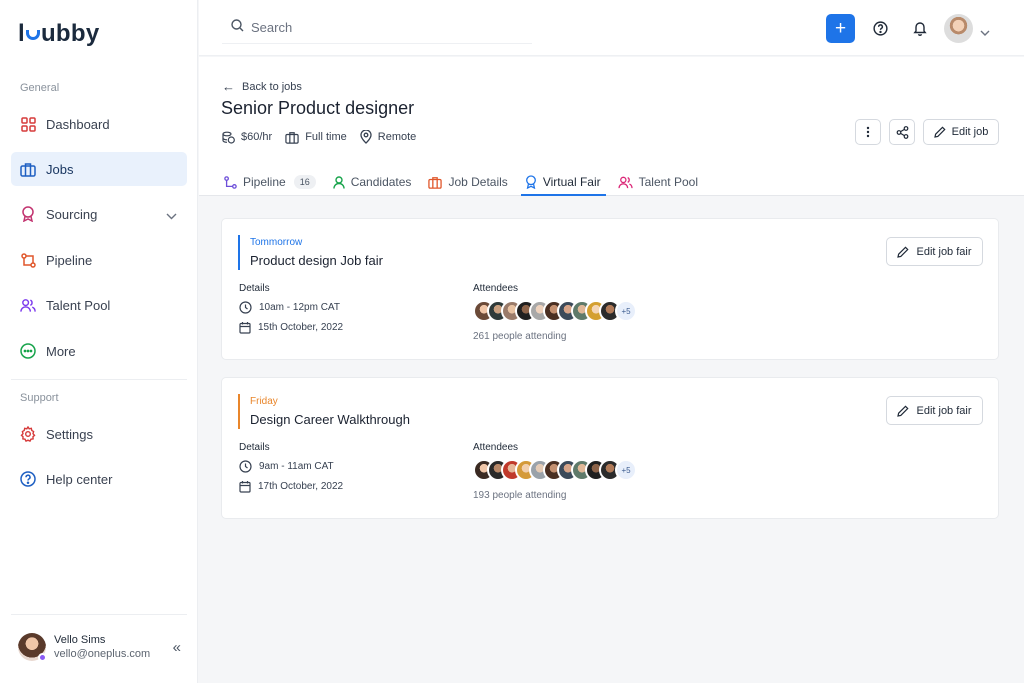  I want to click on sidebar-item-label: Talent Pool, so click(78, 305).